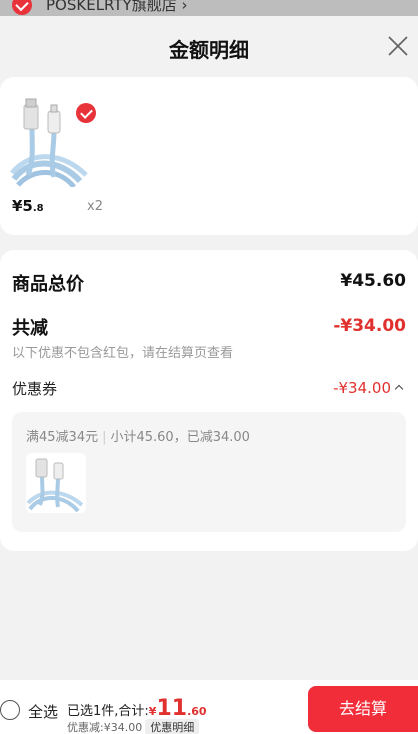 The image size is (418, 734). Describe the element at coordinates (209, 707) in the screenshot. I see `checkout-bar: 全选 已选1件,合计:¥11.60 优惠减:¥34.00 优惠明细 去结算` at that location.